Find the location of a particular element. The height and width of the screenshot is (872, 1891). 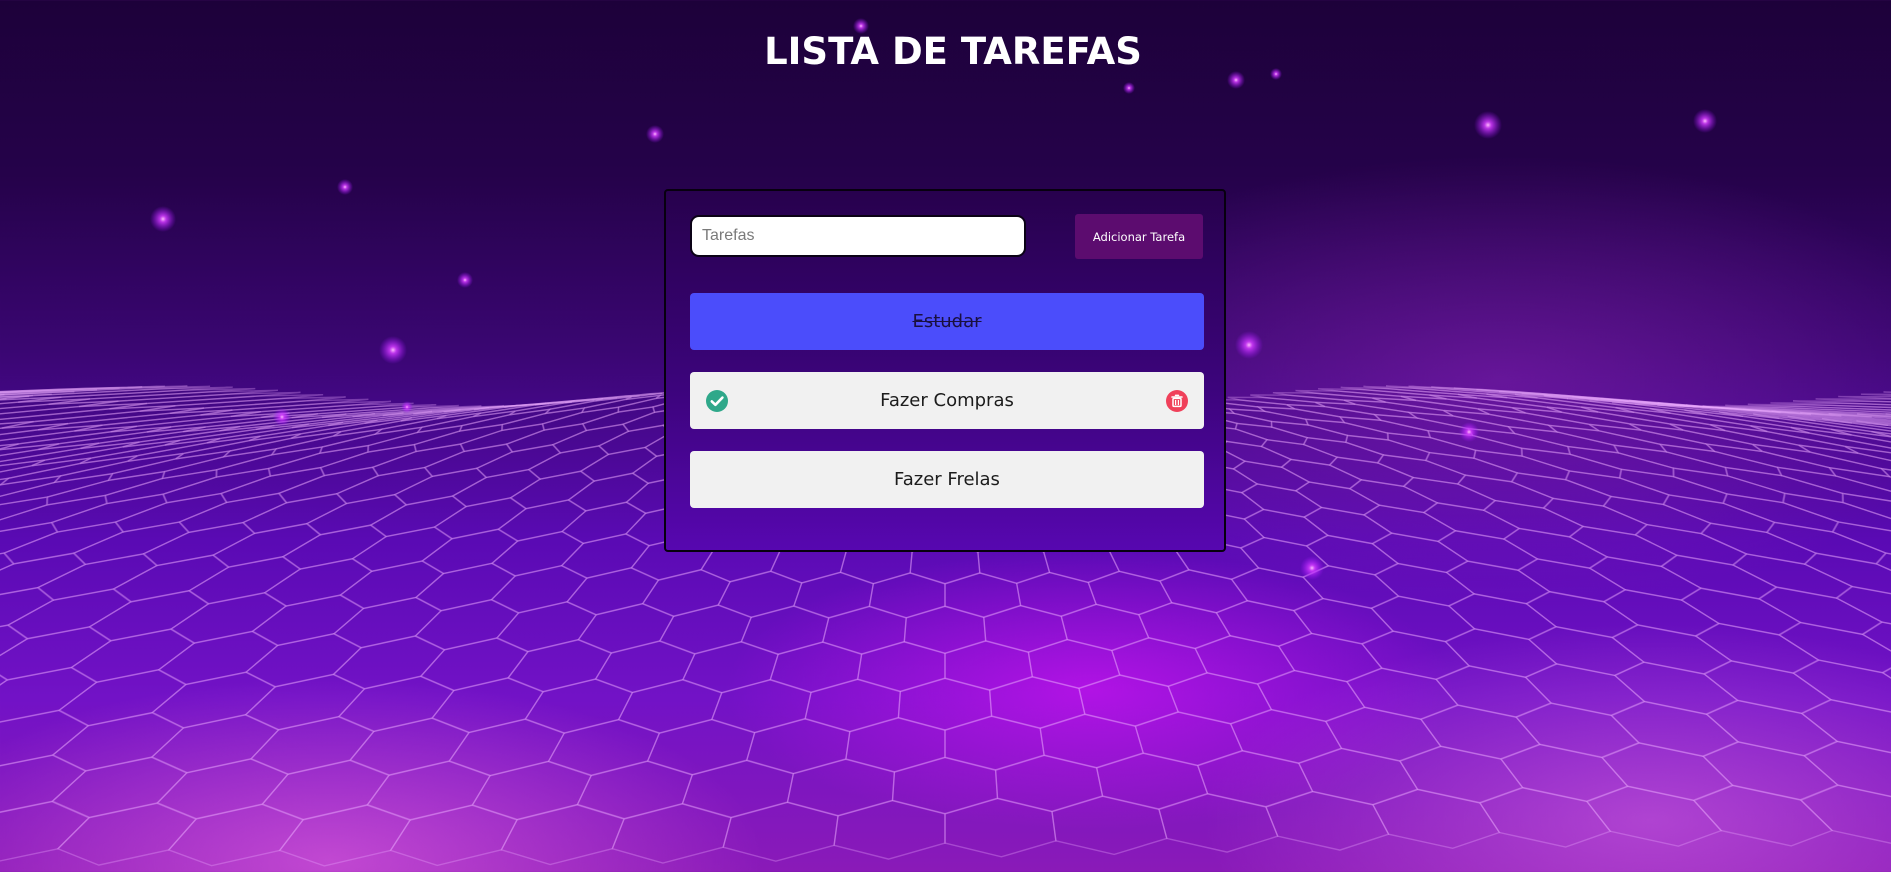

task-label: Fazer Frelas is located at coordinates (947, 479).